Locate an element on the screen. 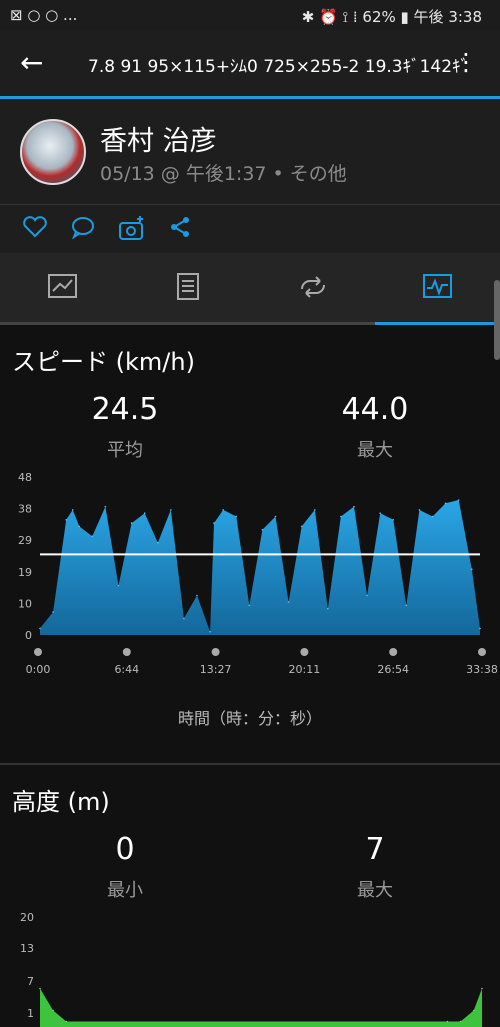 The height and width of the screenshot is (1027, 500). y-tick-label: 7 is located at coordinates (30, 981).